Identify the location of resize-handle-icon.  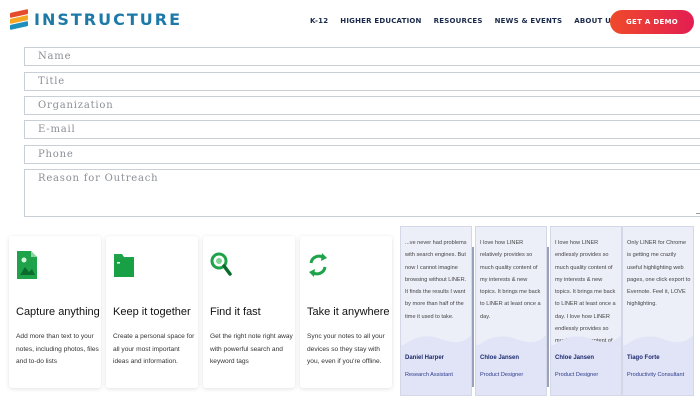
(697, 211).